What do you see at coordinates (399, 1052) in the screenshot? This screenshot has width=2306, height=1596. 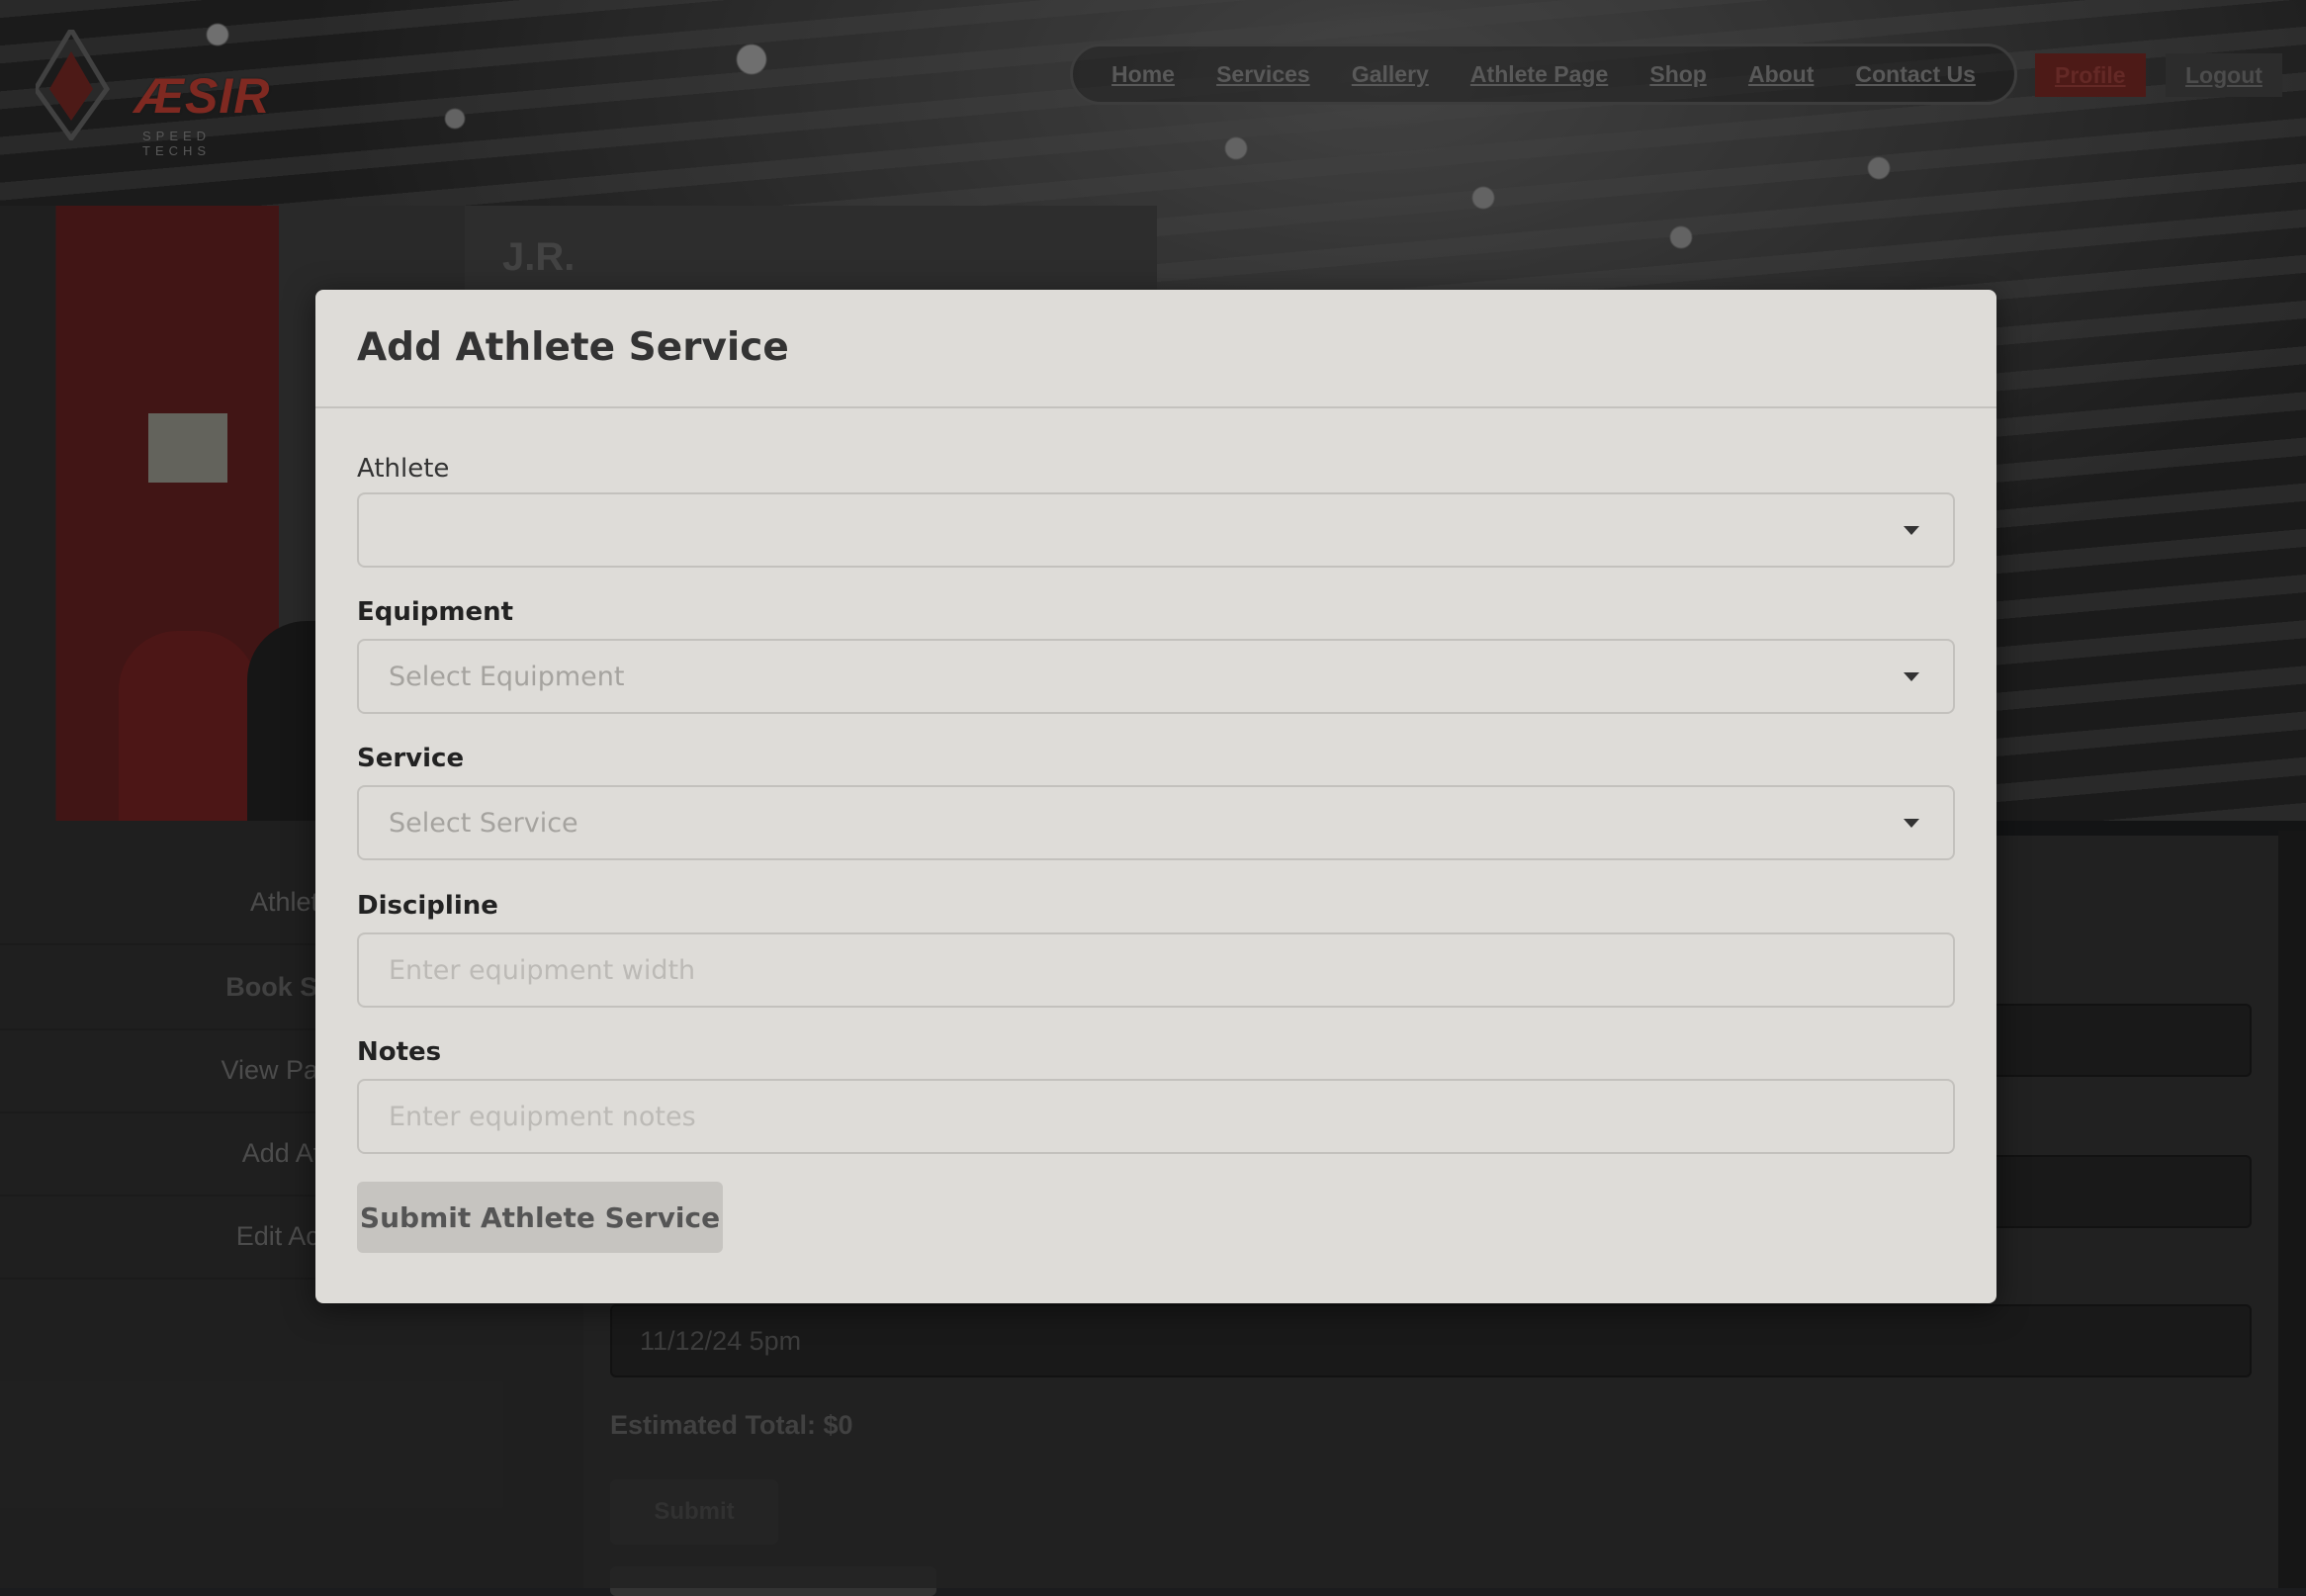 I see `notes-label: Notes` at bounding box center [399, 1052].